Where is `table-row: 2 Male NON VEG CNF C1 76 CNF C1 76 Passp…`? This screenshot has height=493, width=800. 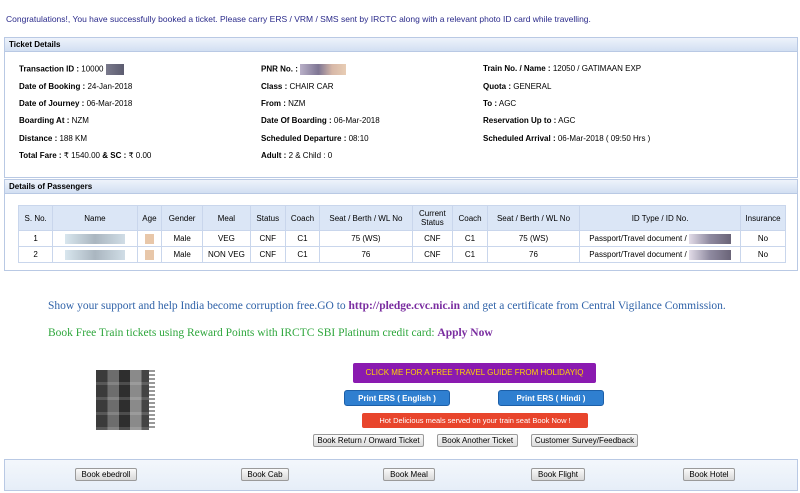 table-row: 2 Male NON VEG CNF C1 76 CNF C1 76 Passp… is located at coordinates (401, 254).